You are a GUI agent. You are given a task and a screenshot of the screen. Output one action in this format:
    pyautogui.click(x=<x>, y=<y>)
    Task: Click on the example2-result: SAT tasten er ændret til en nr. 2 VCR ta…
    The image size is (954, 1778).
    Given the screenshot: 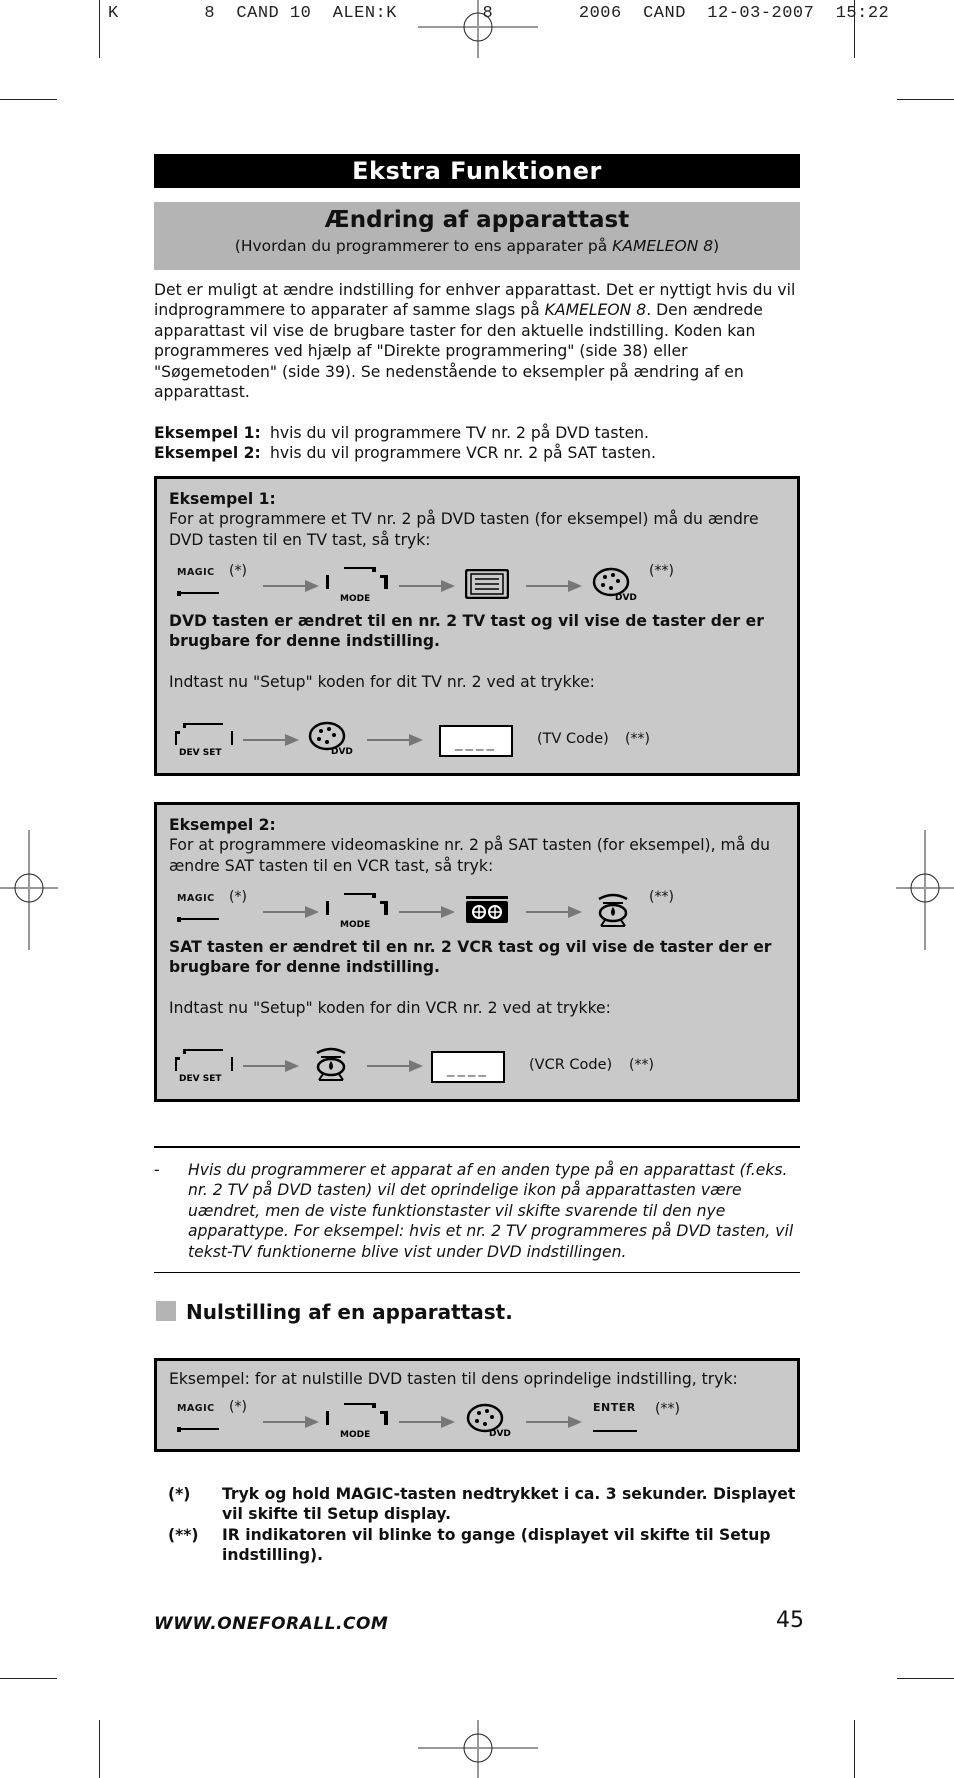 What is the action you would take?
    pyautogui.click(x=470, y=957)
    